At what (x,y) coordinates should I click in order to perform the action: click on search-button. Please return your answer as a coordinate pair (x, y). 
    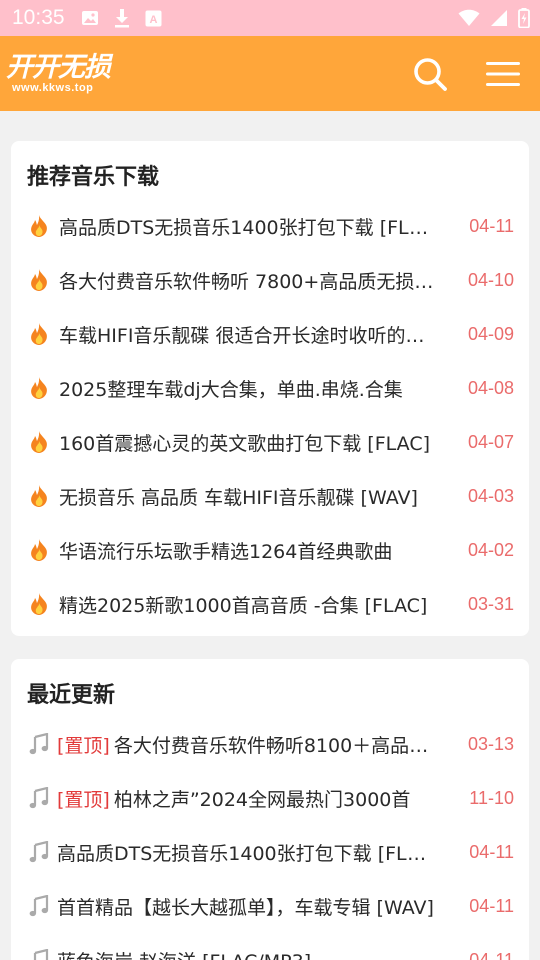
    Looking at the image, I should click on (430, 74).